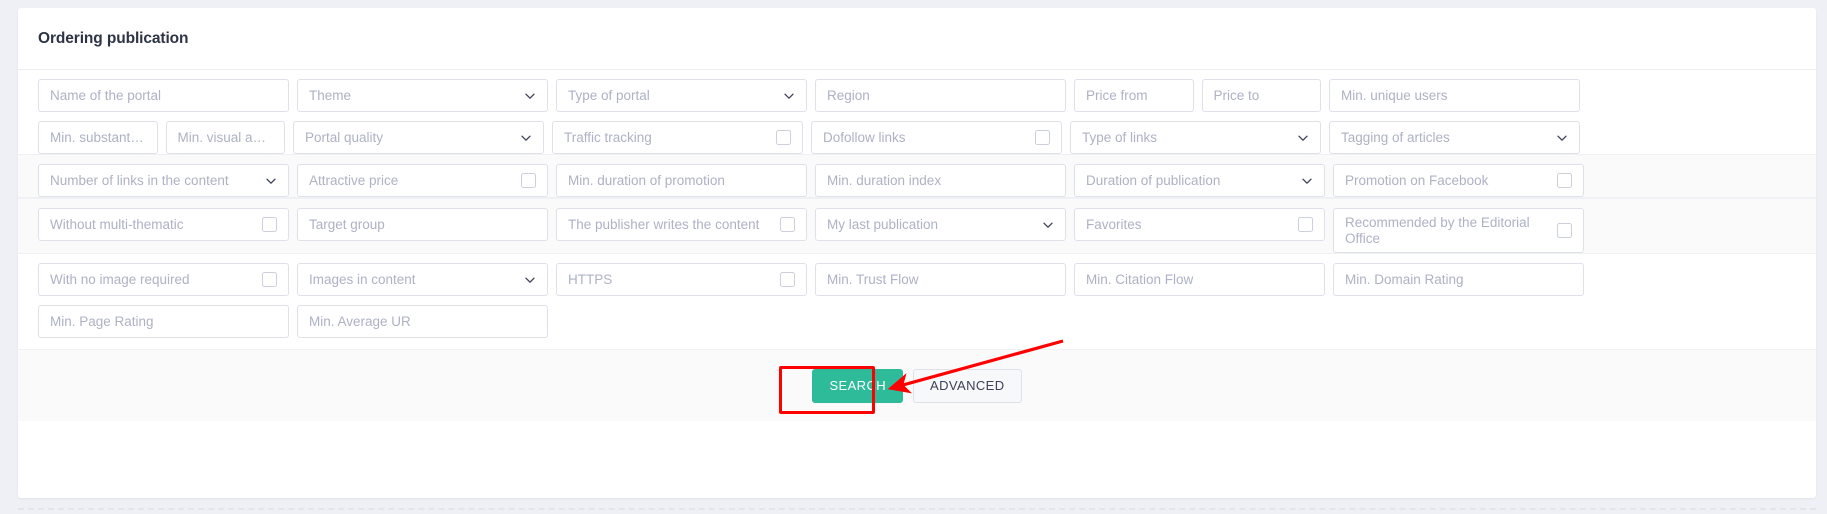  Describe the element at coordinates (528, 180) in the screenshot. I see `attractive-price-checkbox` at that location.